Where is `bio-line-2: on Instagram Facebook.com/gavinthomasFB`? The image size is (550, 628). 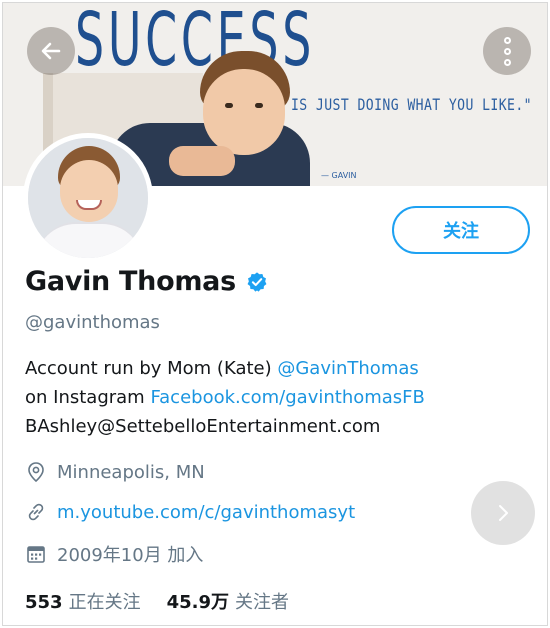
bio-line-2: on Instagram Facebook.com/gavinthomasFB is located at coordinates (285, 397).